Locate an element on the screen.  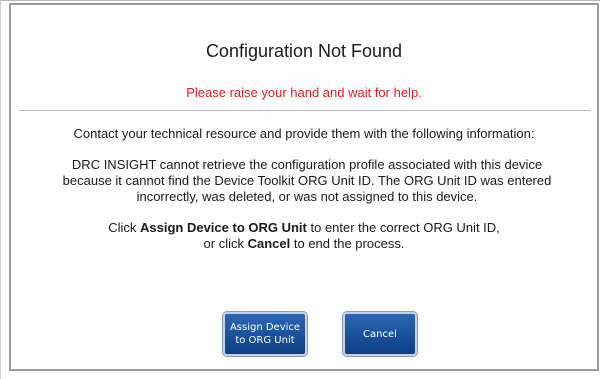
dialog-title: Configuration Not Found is located at coordinates (304, 51).